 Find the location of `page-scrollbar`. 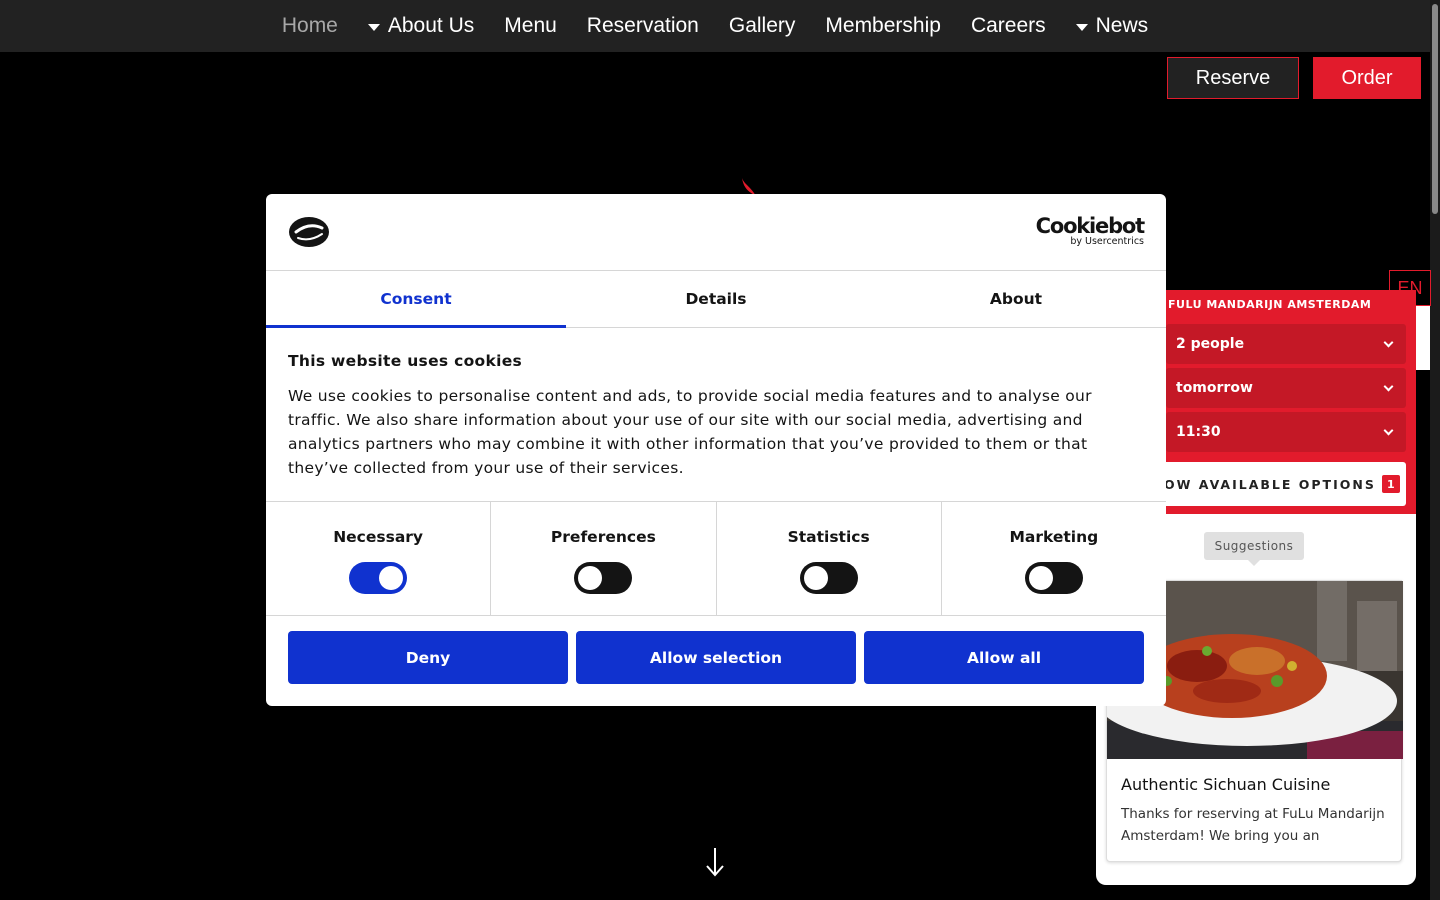

page-scrollbar is located at coordinates (1435, 450).